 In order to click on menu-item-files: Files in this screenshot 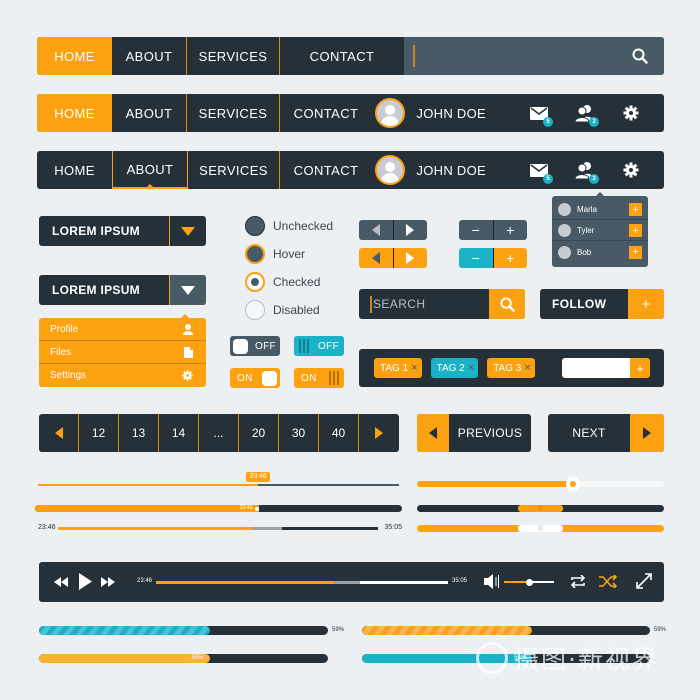, I will do `click(122, 352)`.